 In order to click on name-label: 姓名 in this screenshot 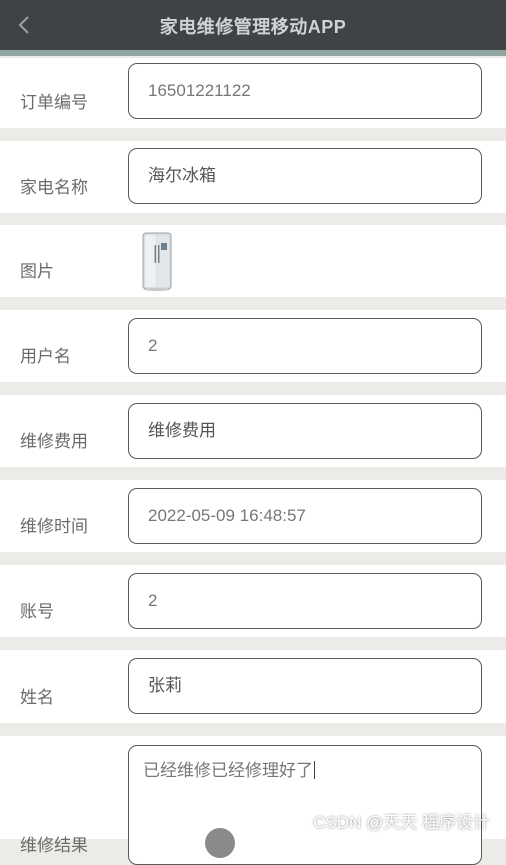, I will do `click(37, 695)`.